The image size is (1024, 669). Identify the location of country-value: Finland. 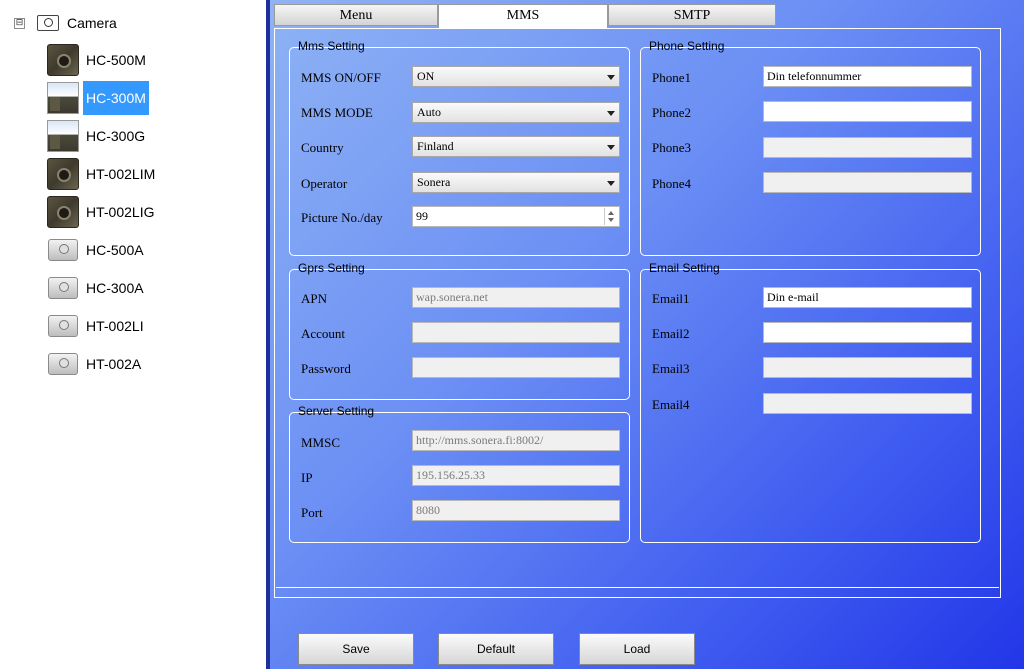
(435, 146).